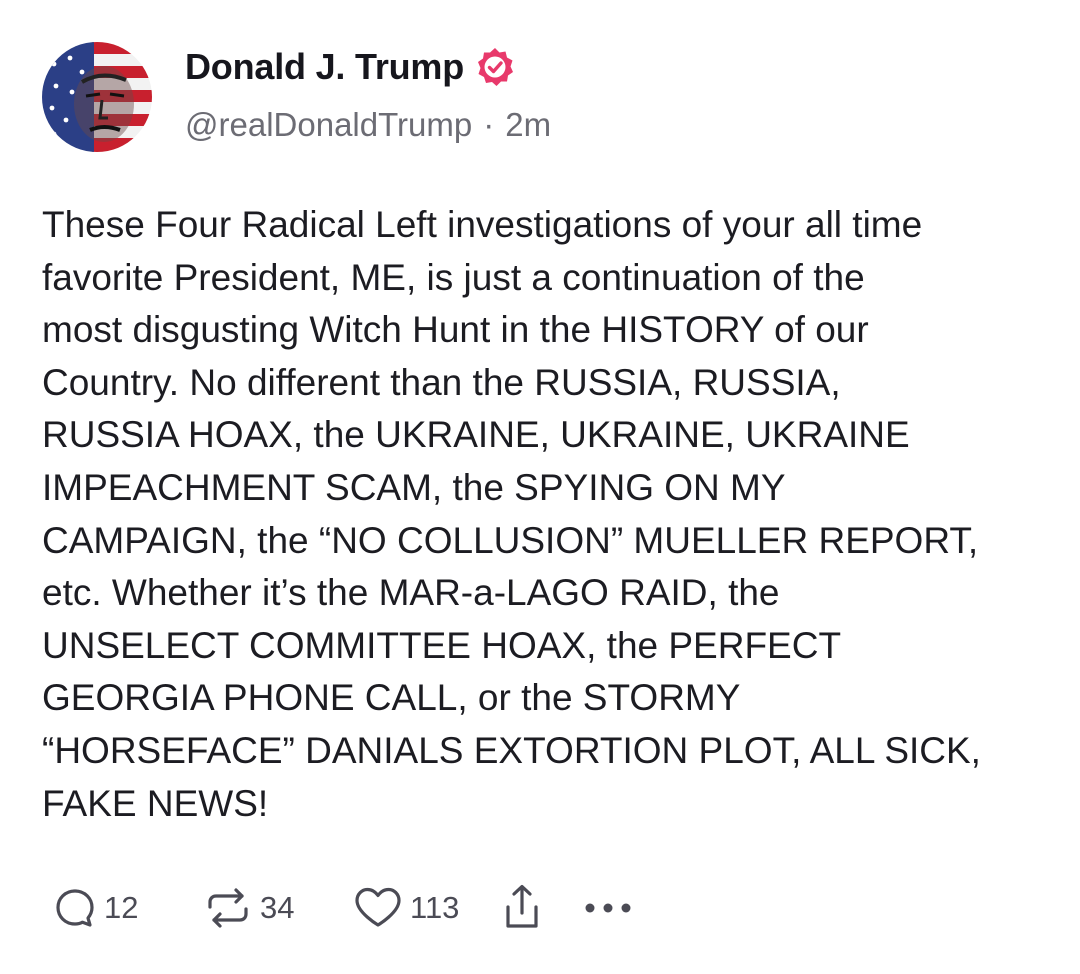 The width and height of the screenshot is (1080, 974). I want to click on retruth-count: 34, so click(277, 907).